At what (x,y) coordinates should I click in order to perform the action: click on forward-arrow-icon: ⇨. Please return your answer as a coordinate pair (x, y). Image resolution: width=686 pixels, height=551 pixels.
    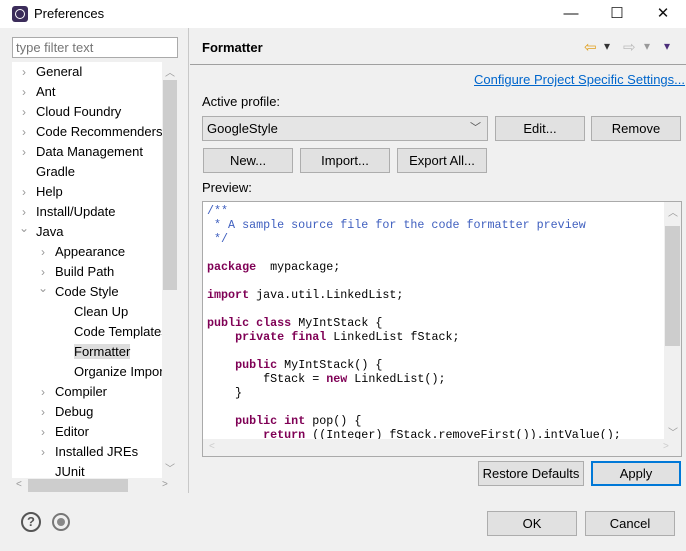
    Looking at the image, I should click on (629, 47).